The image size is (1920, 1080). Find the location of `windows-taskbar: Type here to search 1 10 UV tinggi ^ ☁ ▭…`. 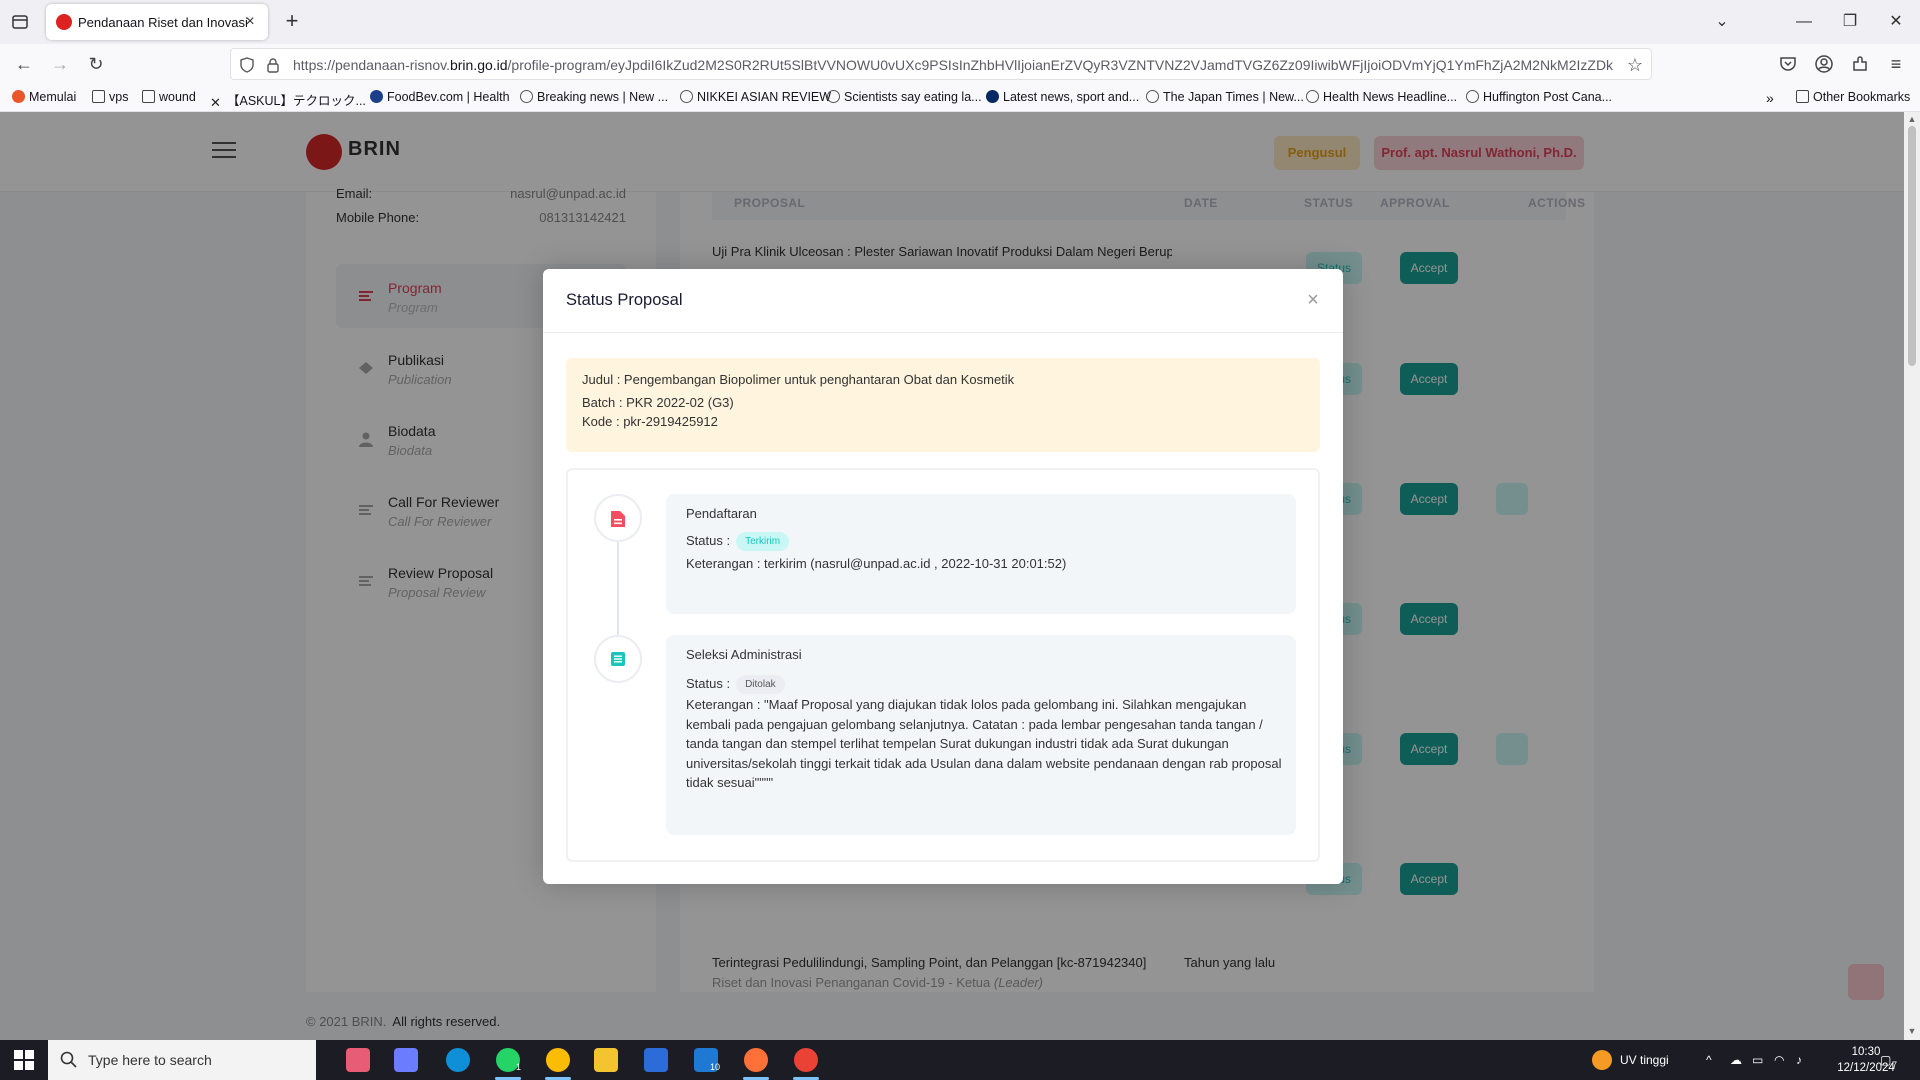

windows-taskbar: Type here to search 1 10 UV tinggi ^ ☁ ▭… is located at coordinates (960, 1060).